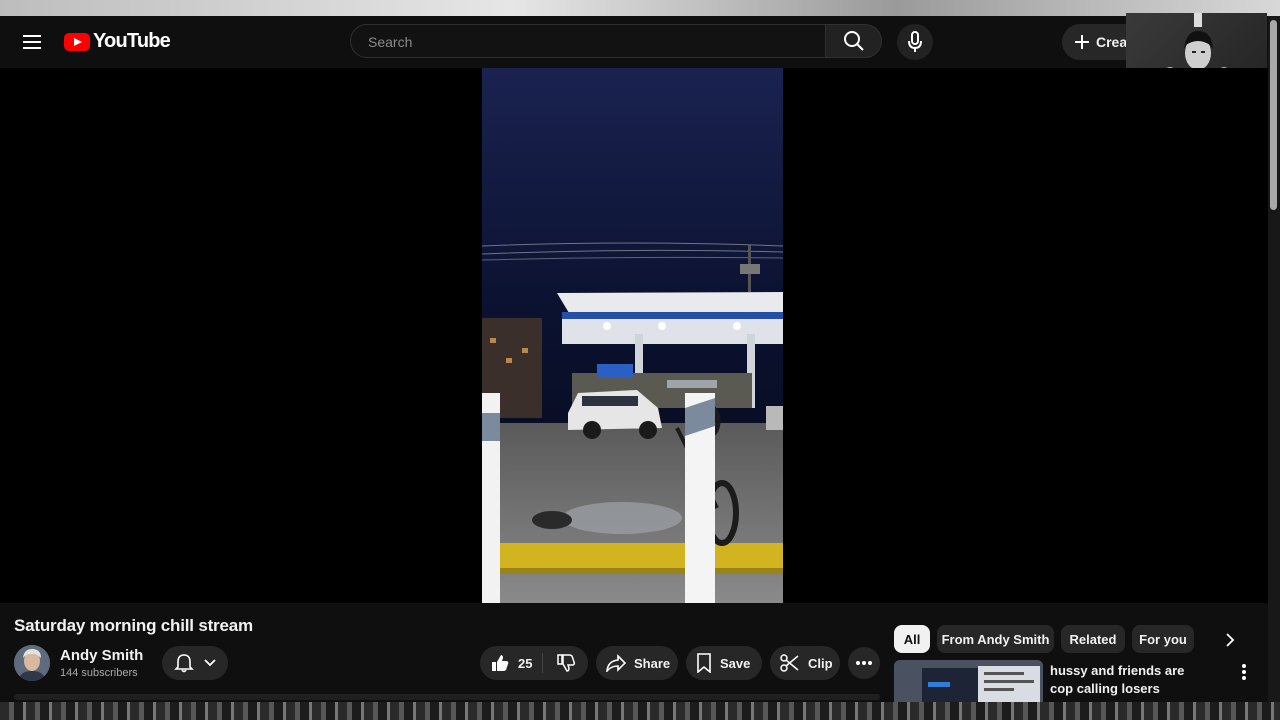  I want to click on subscriber-count: 144 subscribers, so click(99, 673).